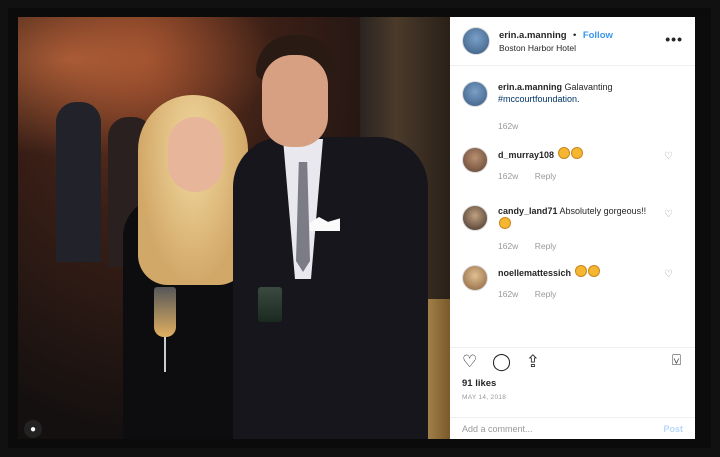 Image resolution: width=720 pixels, height=457 pixels. Describe the element at coordinates (501, 361) in the screenshot. I see `comment-icon: ◯` at that location.